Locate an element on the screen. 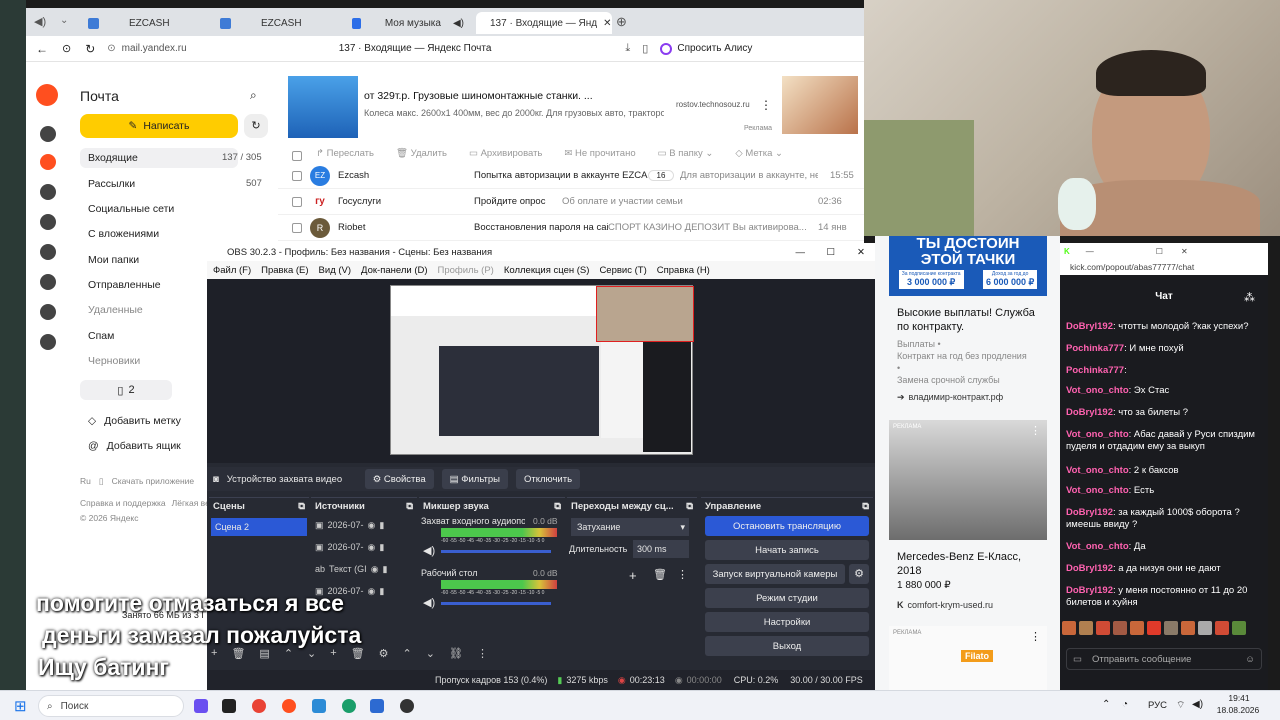 The width and height of the screenshot is (1280, 720). link-icon: ⛓ is located at coordinates (456, 653).